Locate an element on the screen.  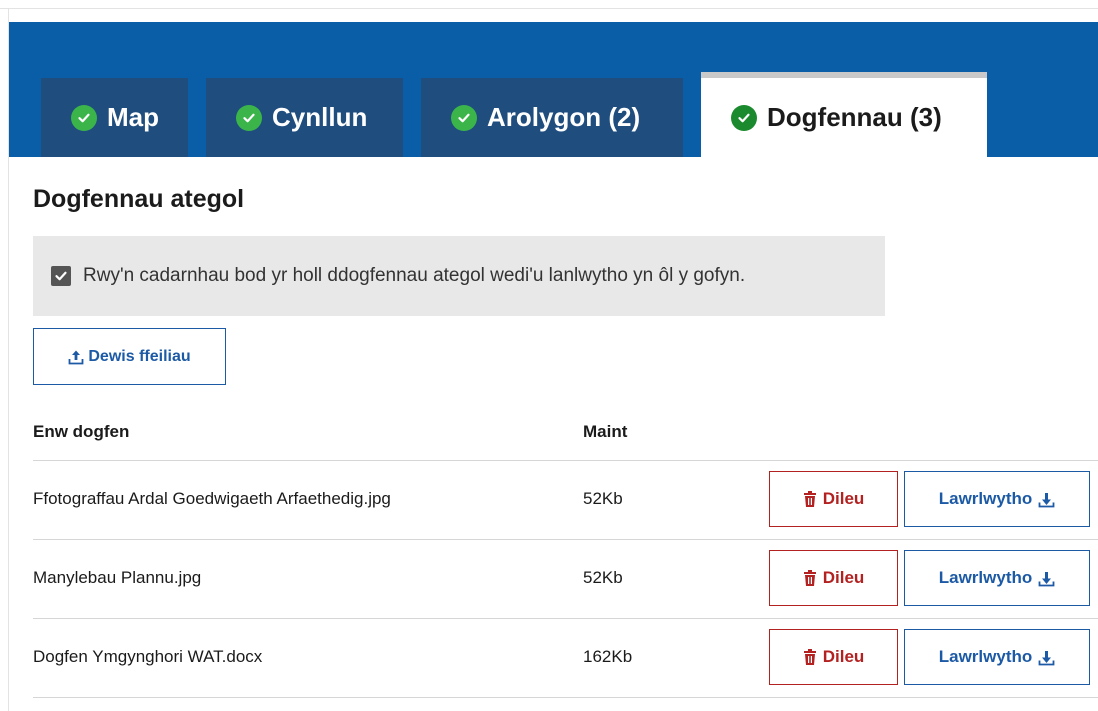
document-size: 162Kb is located at coordinates (608, 656).